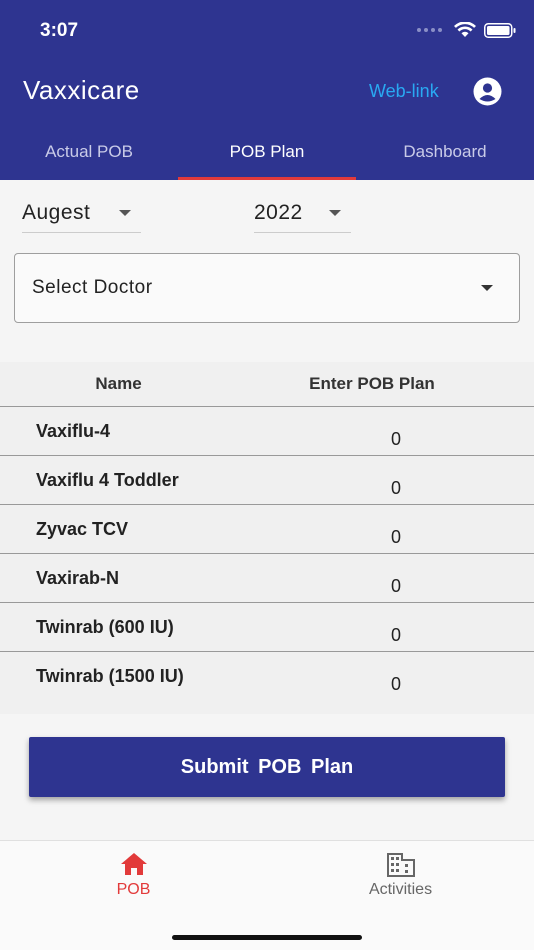 The width and height of the screenshot is (534, 950). I want to click on year-value: 2022, so click(278, 212).